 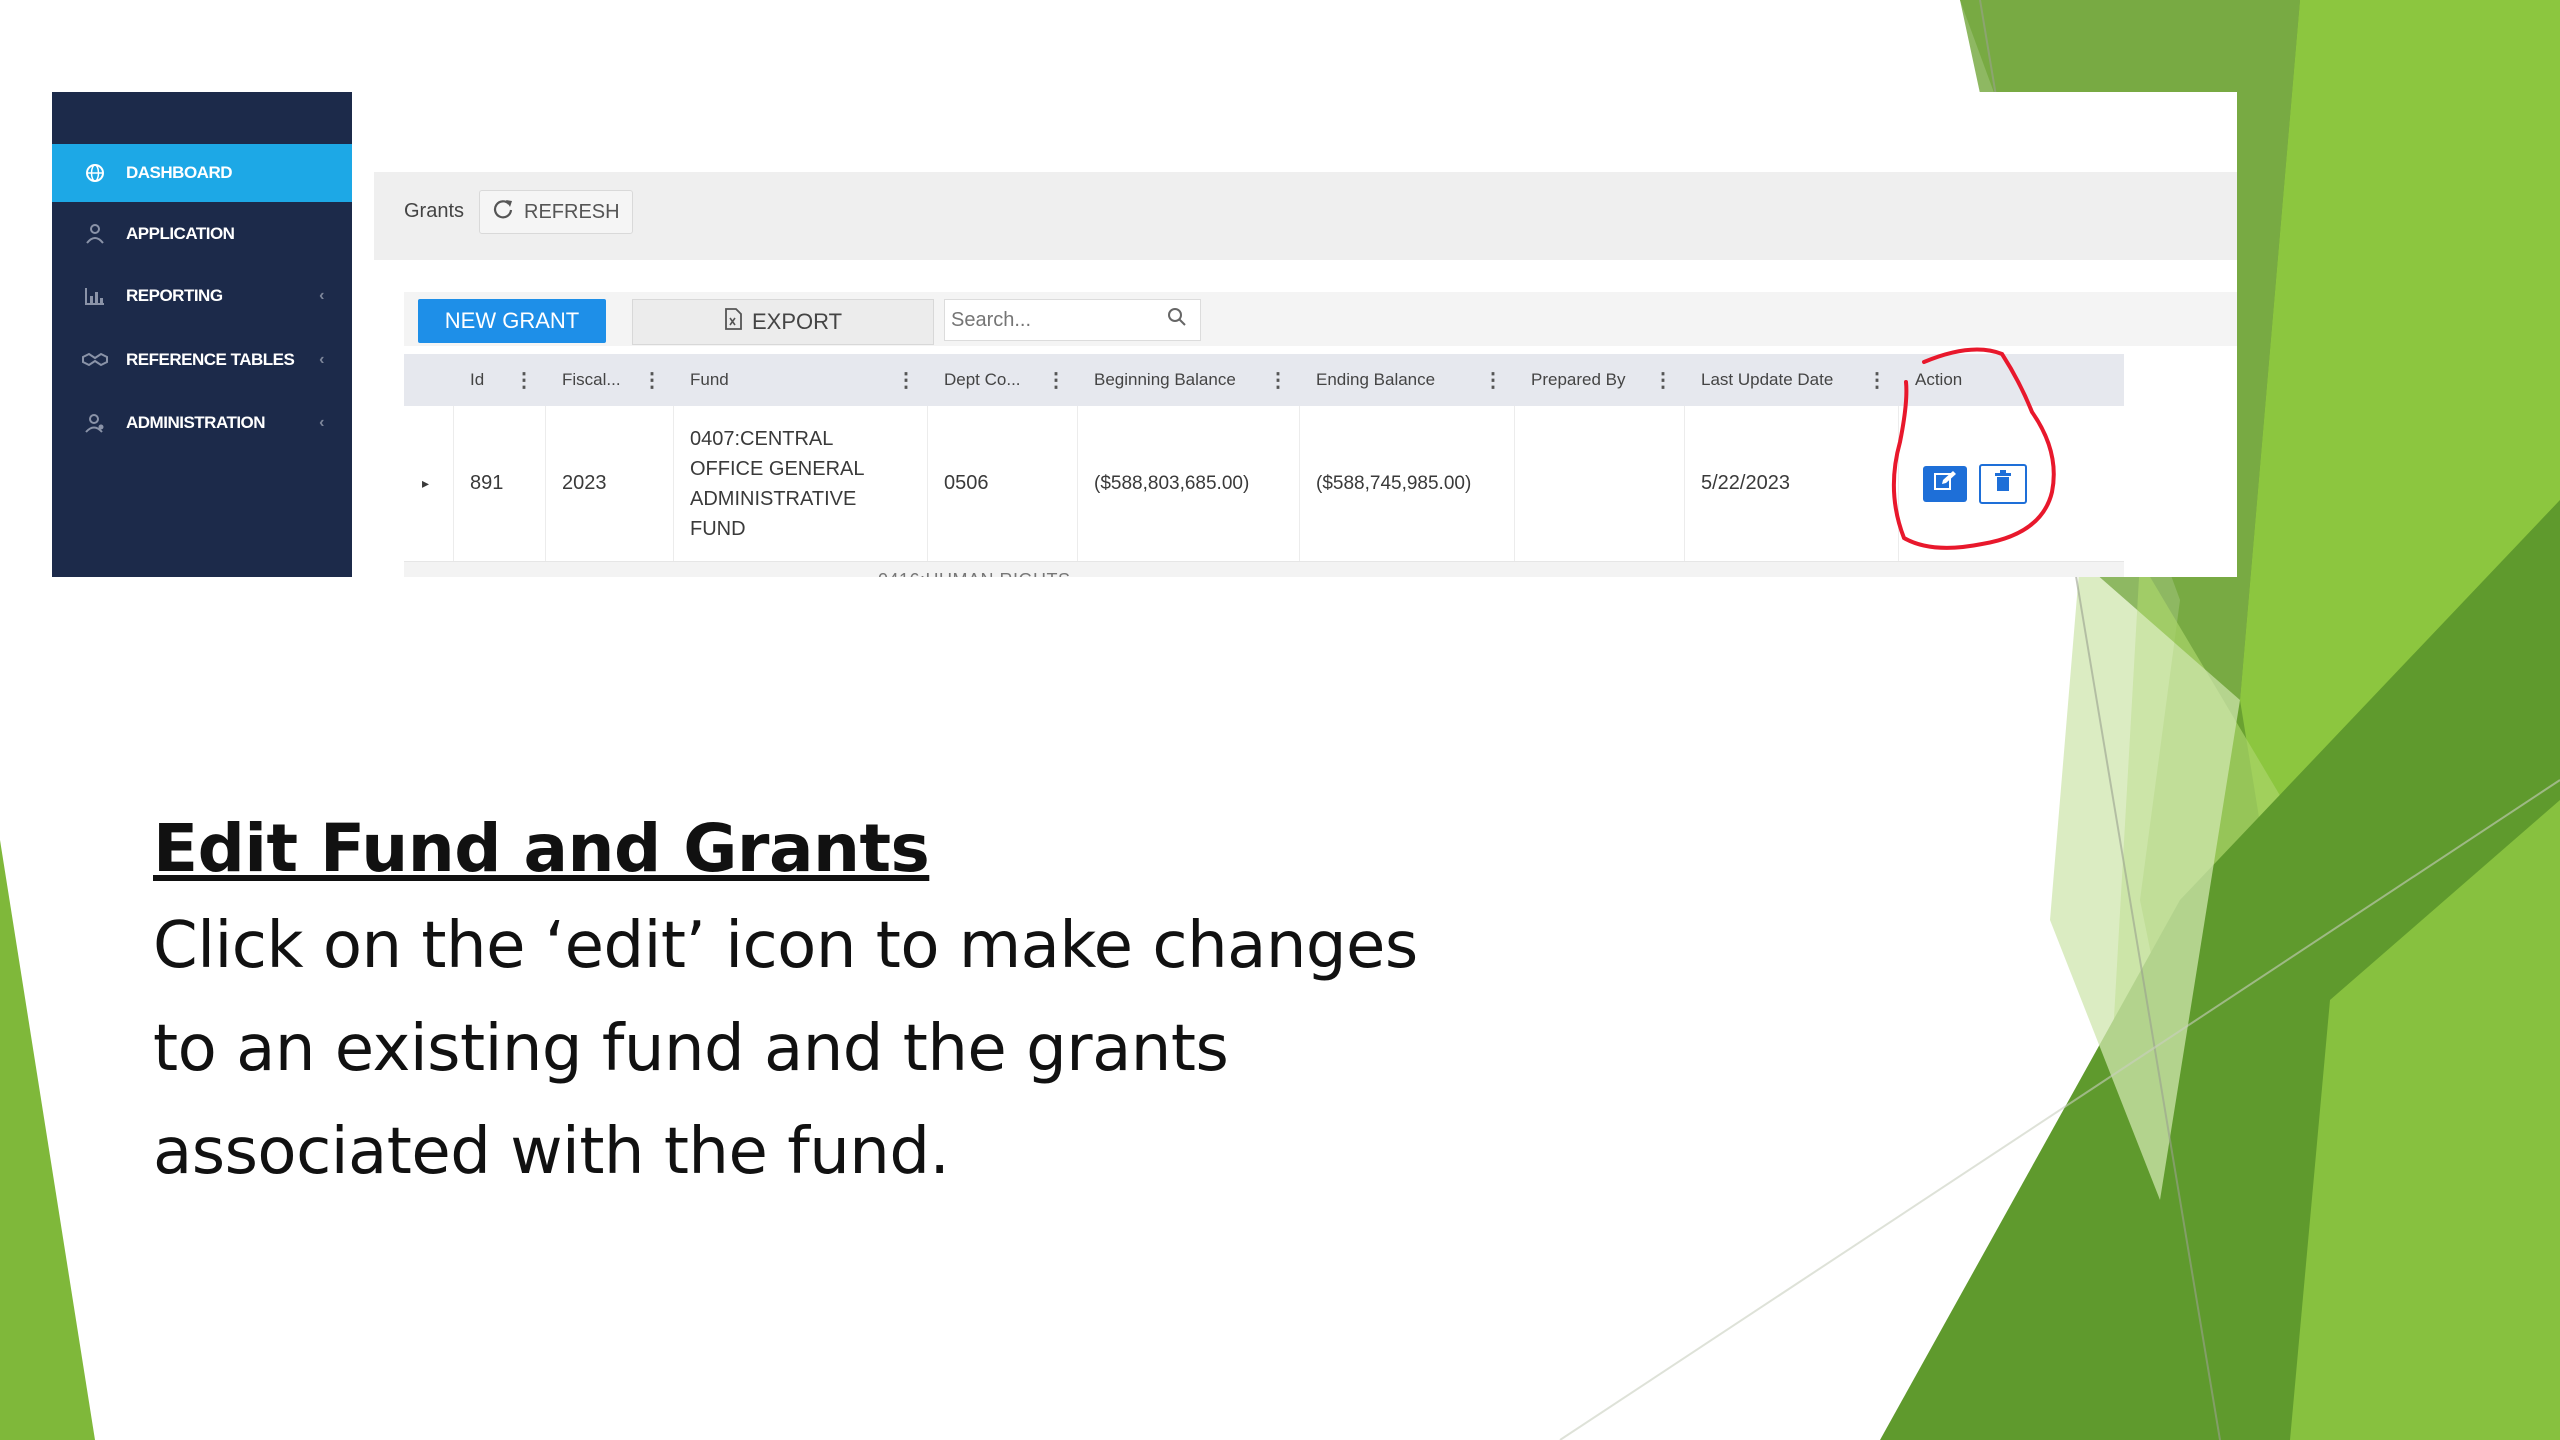 What do you see at coordinates (733, 322) in the screenshot?
I see `export-icon` at bounding box center [733, 322].